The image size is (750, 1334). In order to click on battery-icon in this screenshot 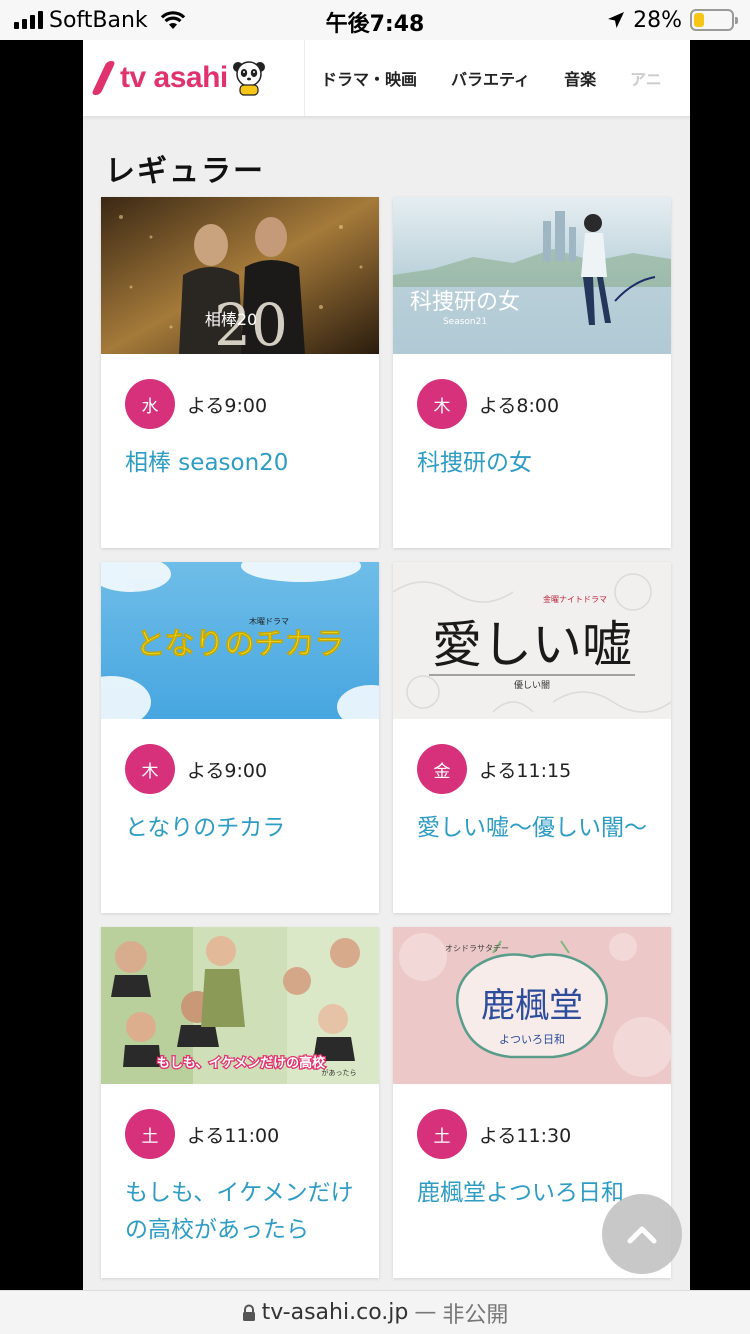, I will do `click(714, 20)`.